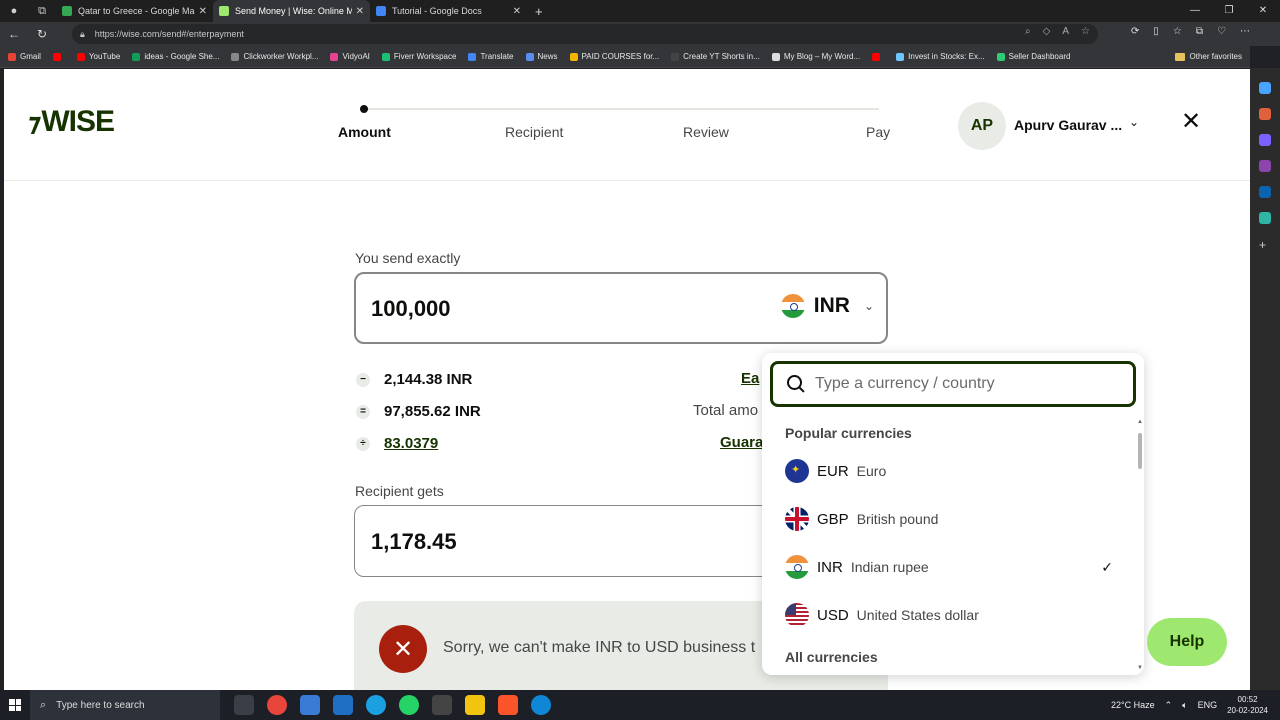 This screenshot has width=1280, height=720. Describe the element at coordinates (541, 56) in the screenshot. I see `bookmark-news: News` at that location.